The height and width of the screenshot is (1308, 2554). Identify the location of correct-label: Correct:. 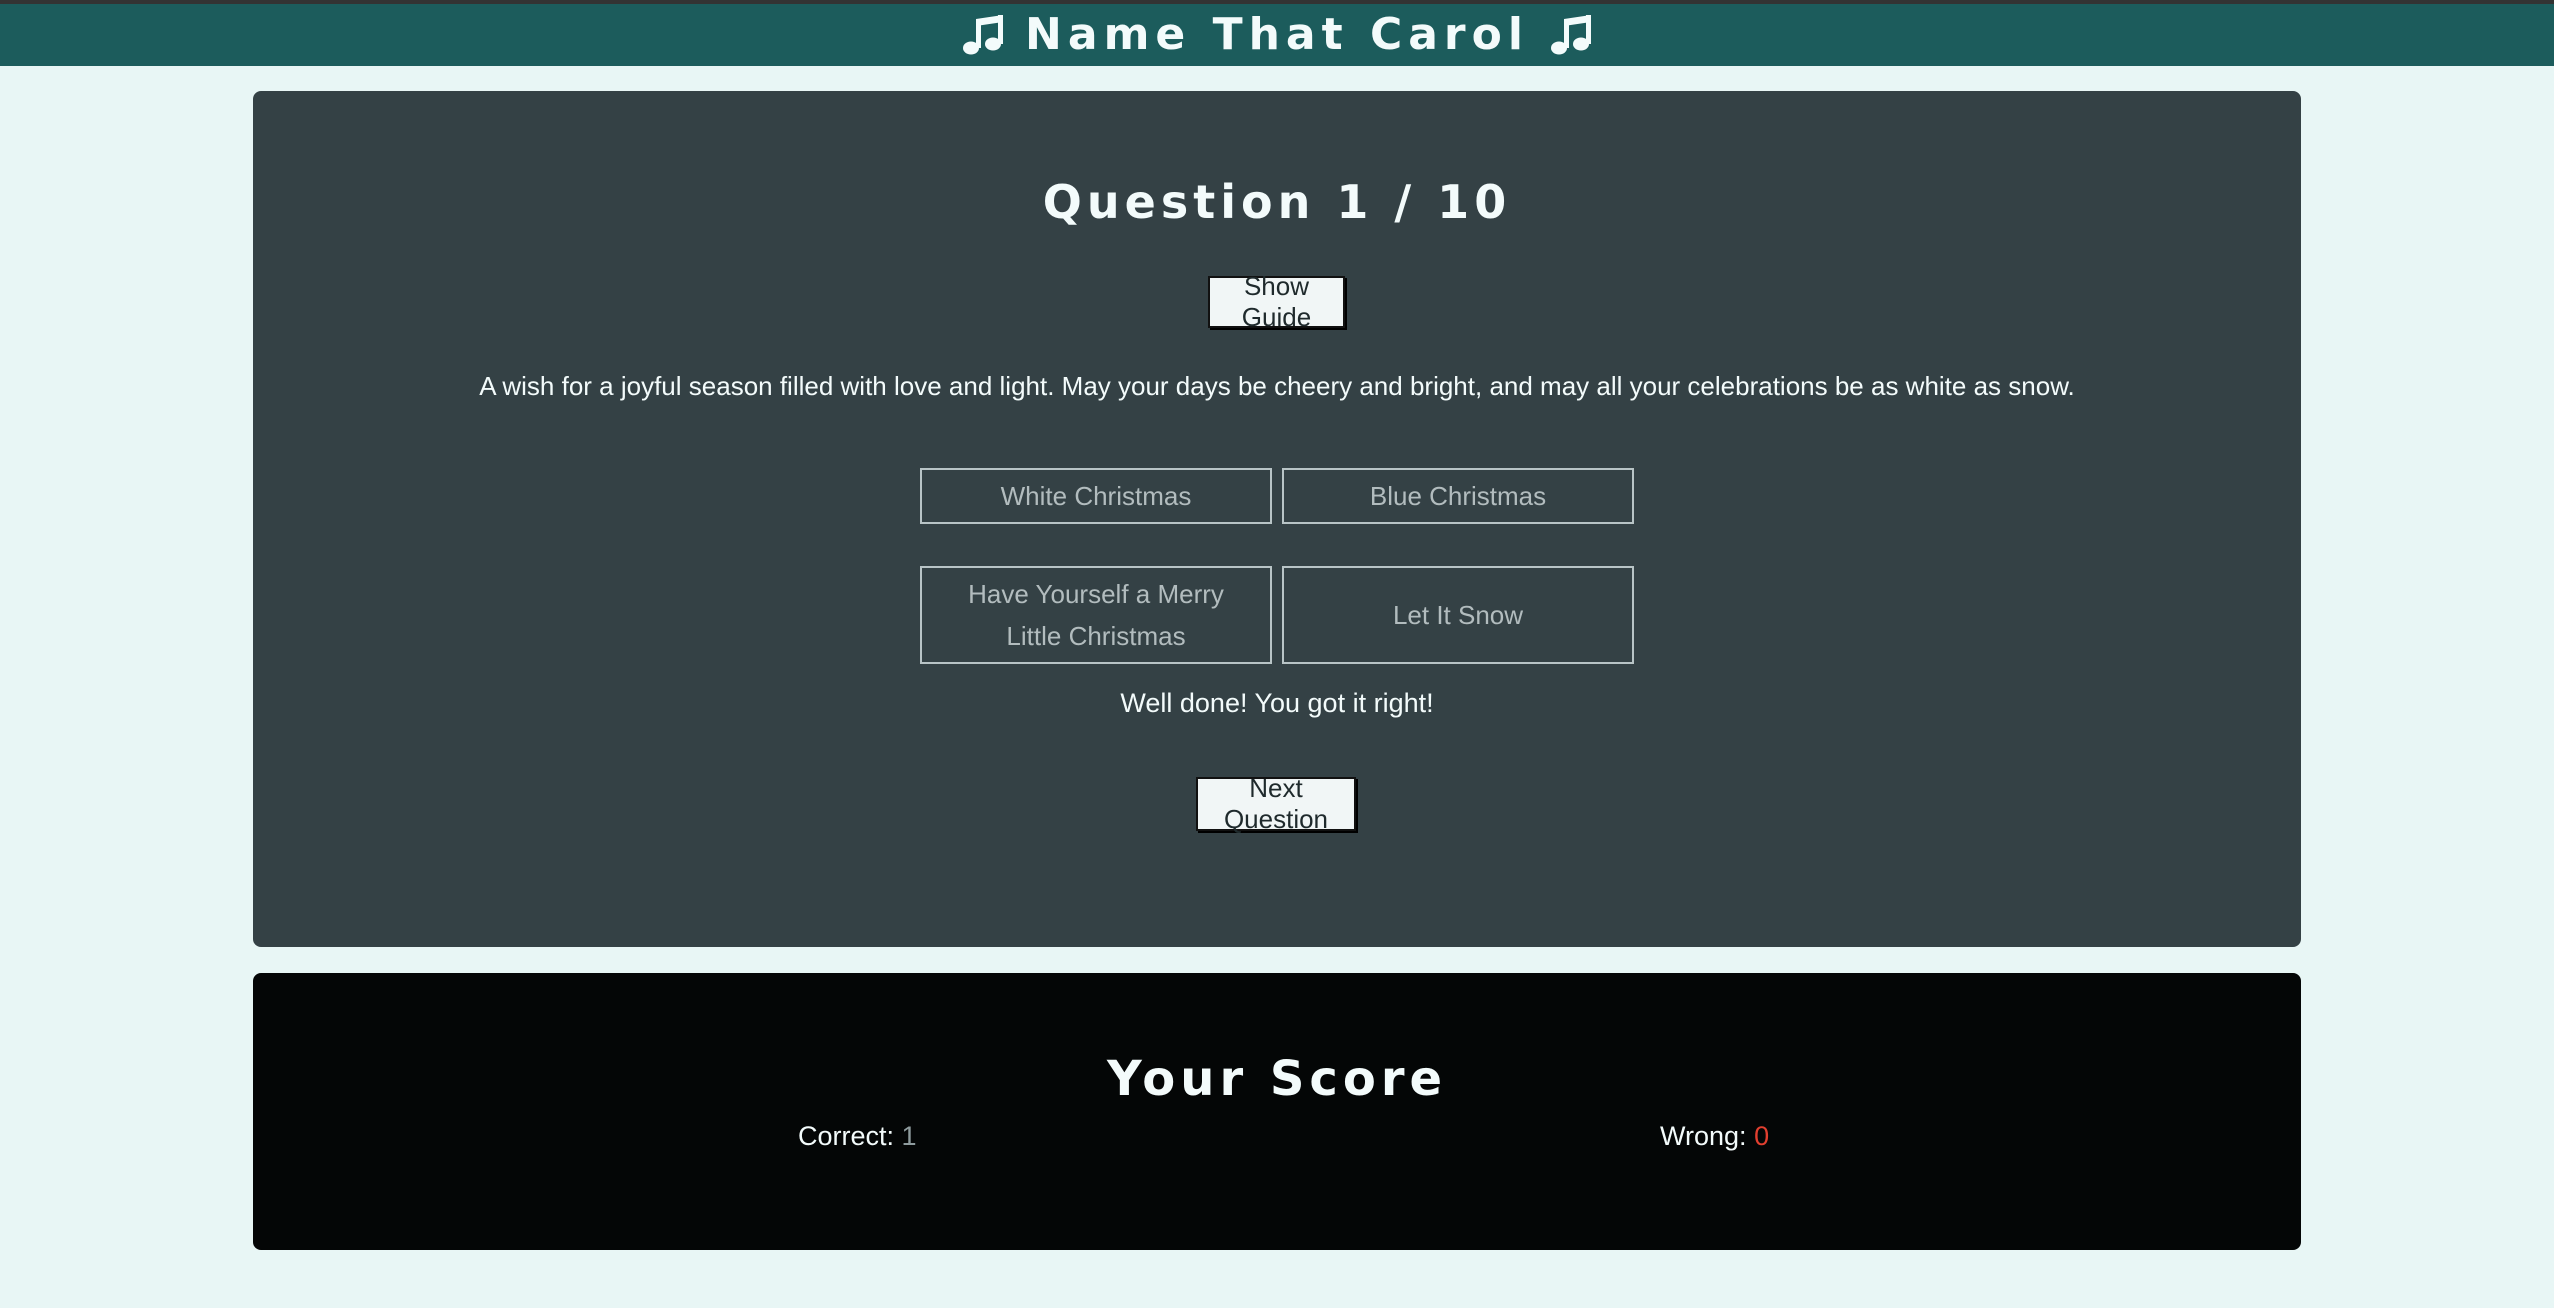
(846, 1136).